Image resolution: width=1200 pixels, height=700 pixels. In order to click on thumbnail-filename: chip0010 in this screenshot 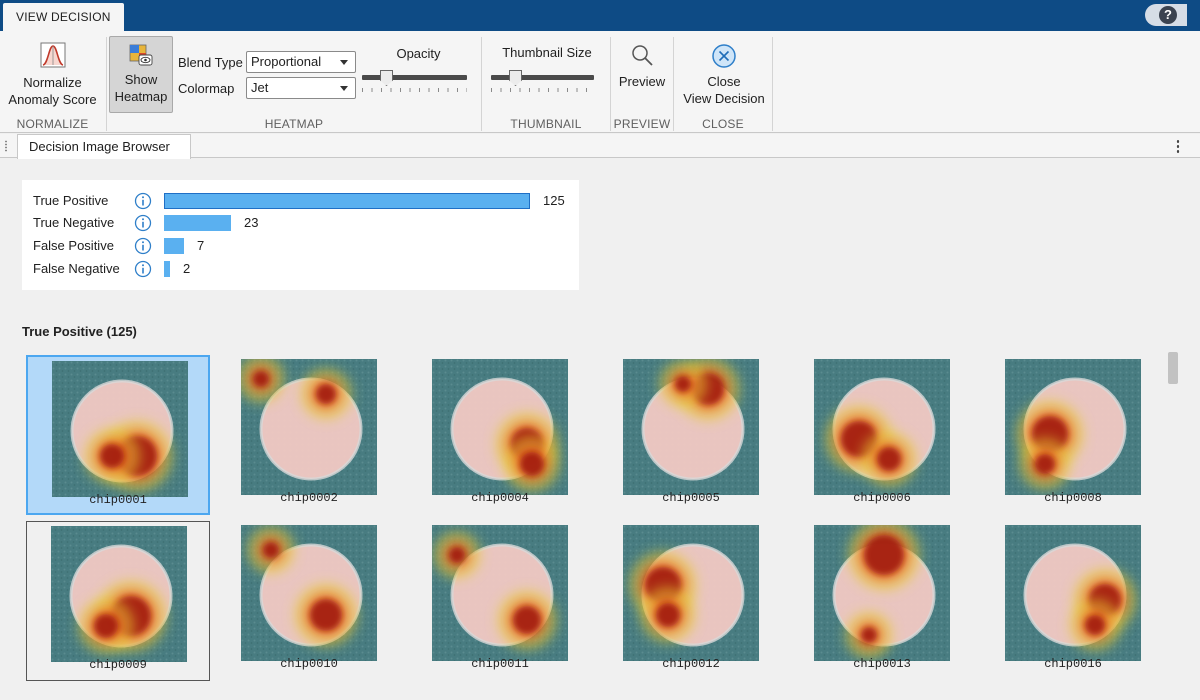, I will do `click(309, 664)`.